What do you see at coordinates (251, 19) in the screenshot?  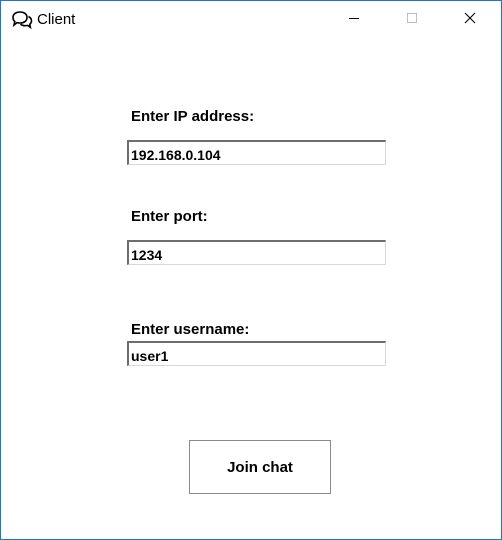 I see `title-bar: Client` at bounding box center [251, 19].